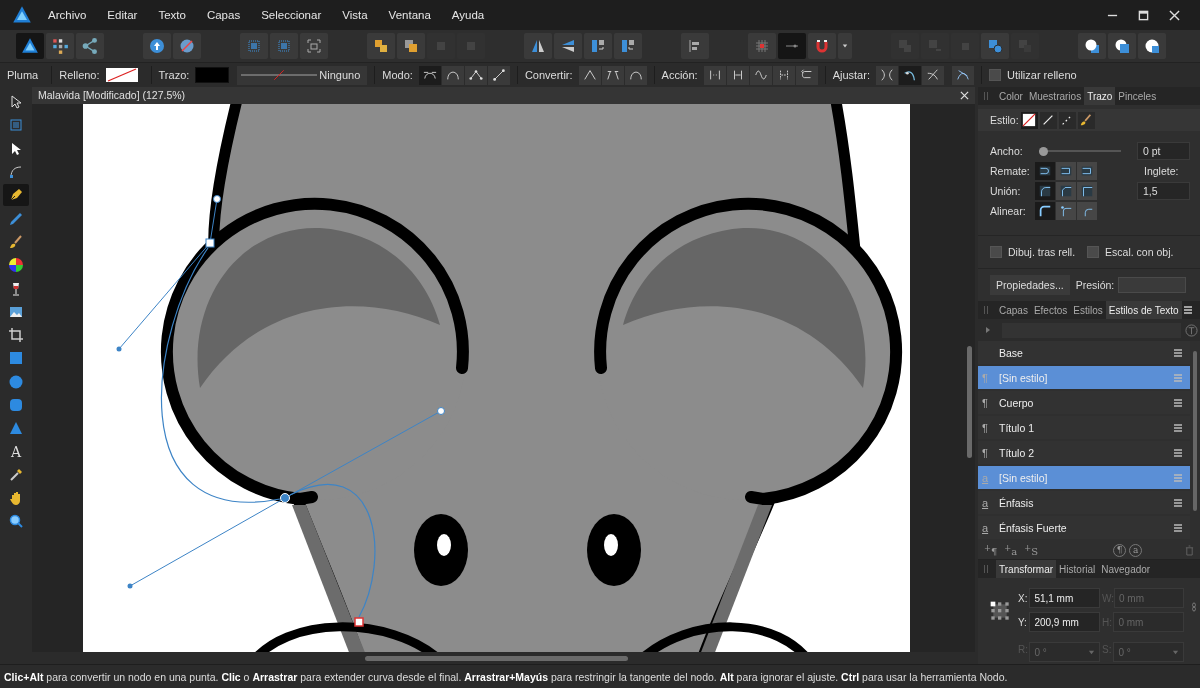  I want to click on panel-tab: Navegador, so click(1126, 569).